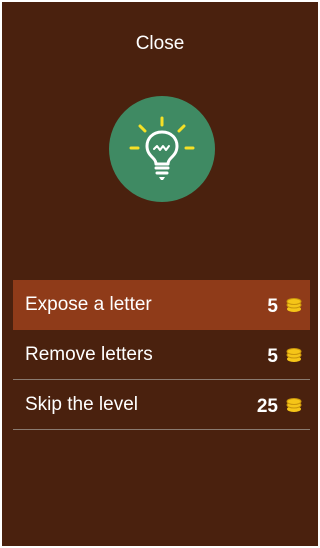 The height and width of the screenshot is (548, 320). What do you see at coordinates (82, 404) in the screenshot?
I see `option-label: Skip the level` at bounding box center [82, 404].